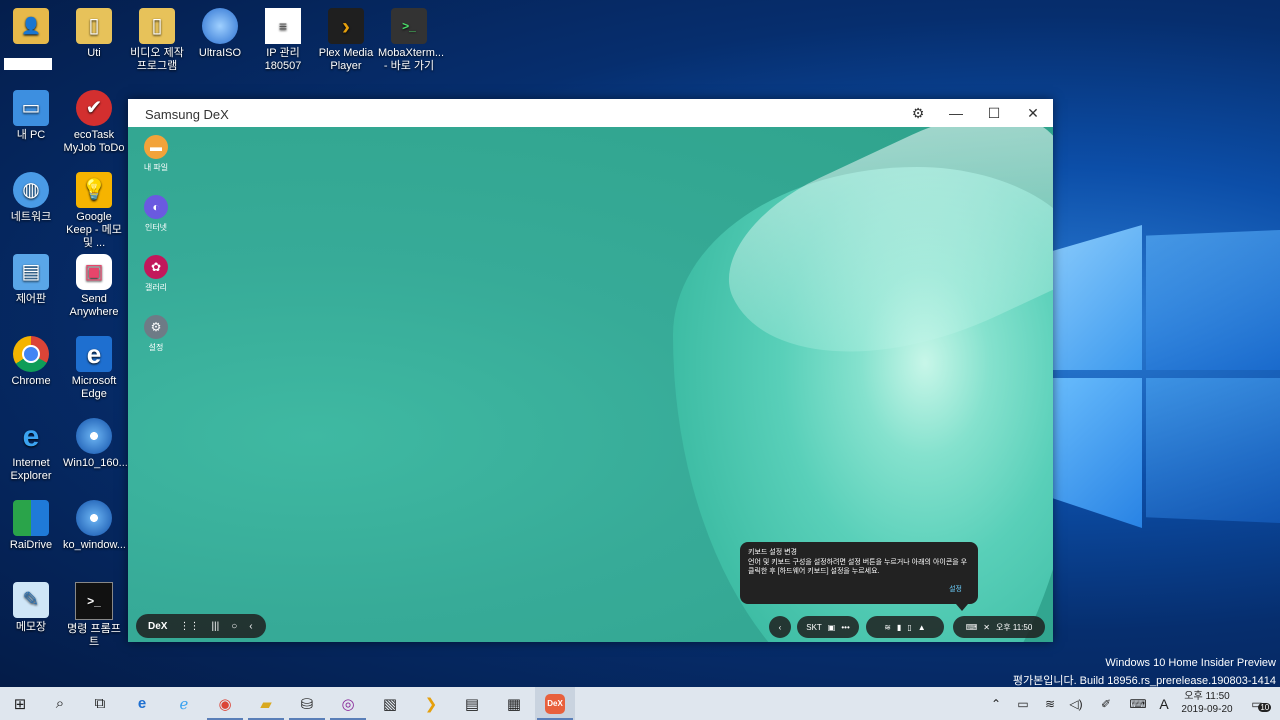  I want to click on tooltip-title: 키보드 설정 변경, so click(772, 552).